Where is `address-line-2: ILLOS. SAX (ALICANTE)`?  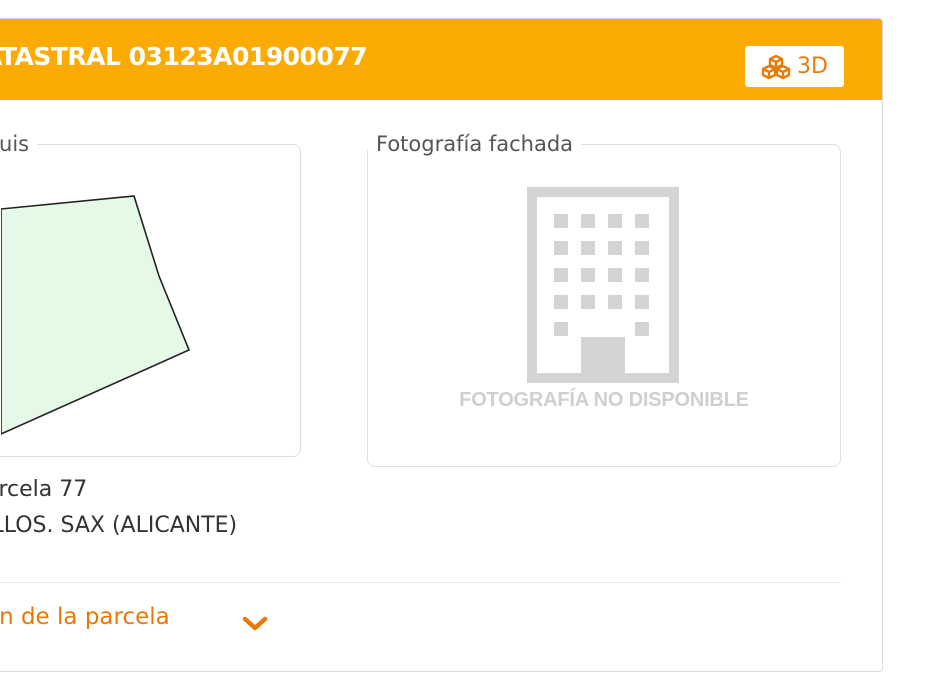 address-line-2: ILLOS. SAX (ALICANTE) is located at coordinates (119, 525).